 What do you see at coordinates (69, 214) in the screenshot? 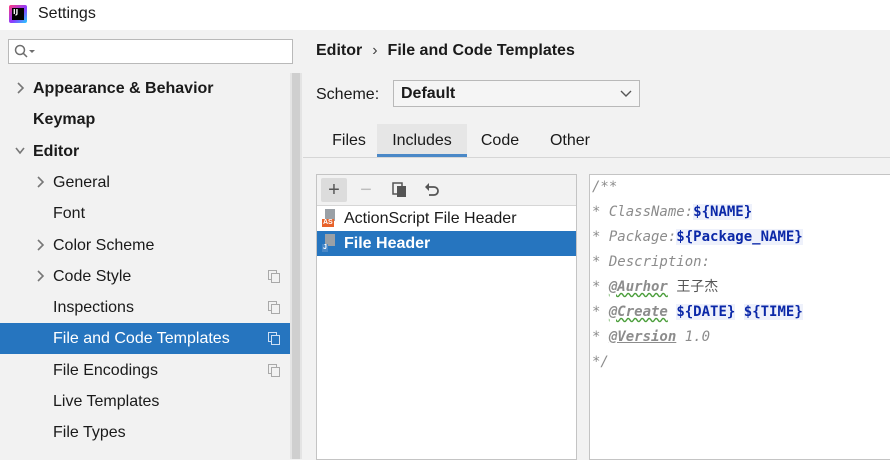
I see `sidebar-item-label: Font` at bounding box center [69, 214].